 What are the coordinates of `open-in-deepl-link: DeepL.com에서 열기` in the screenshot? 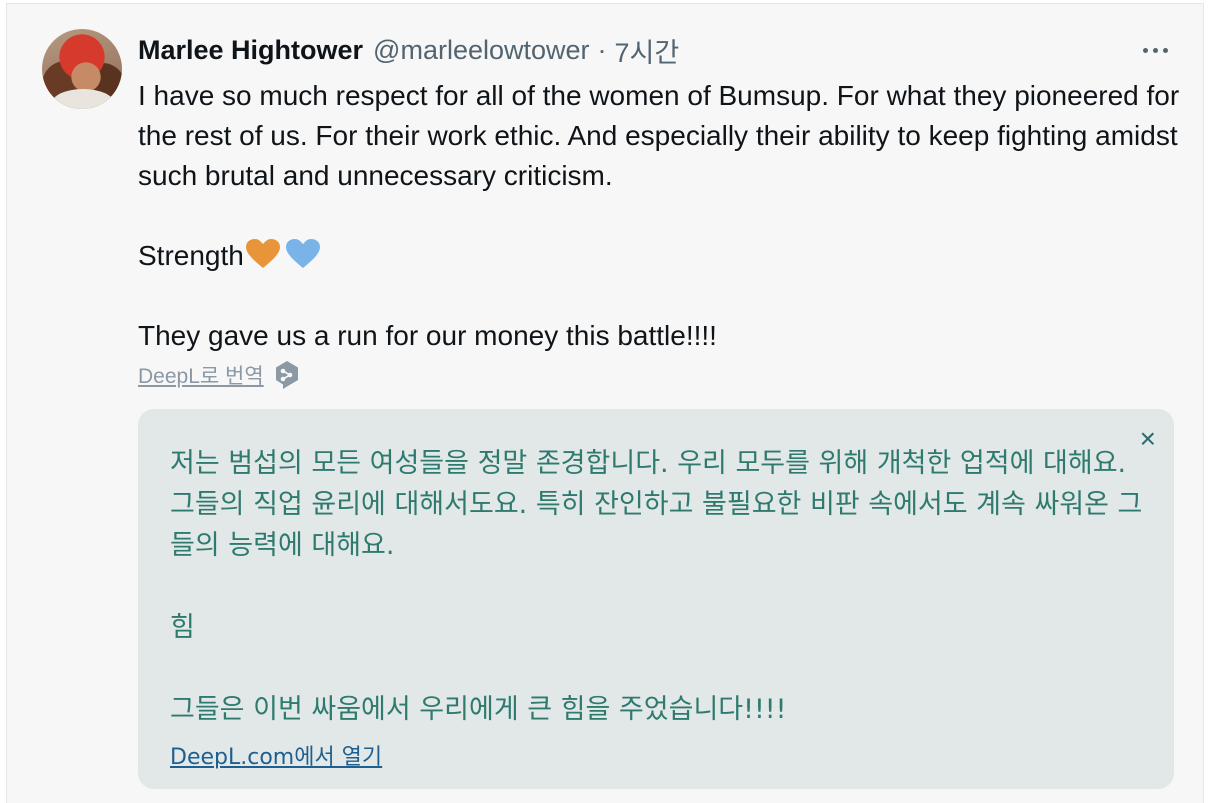 It's located at (276, 755).